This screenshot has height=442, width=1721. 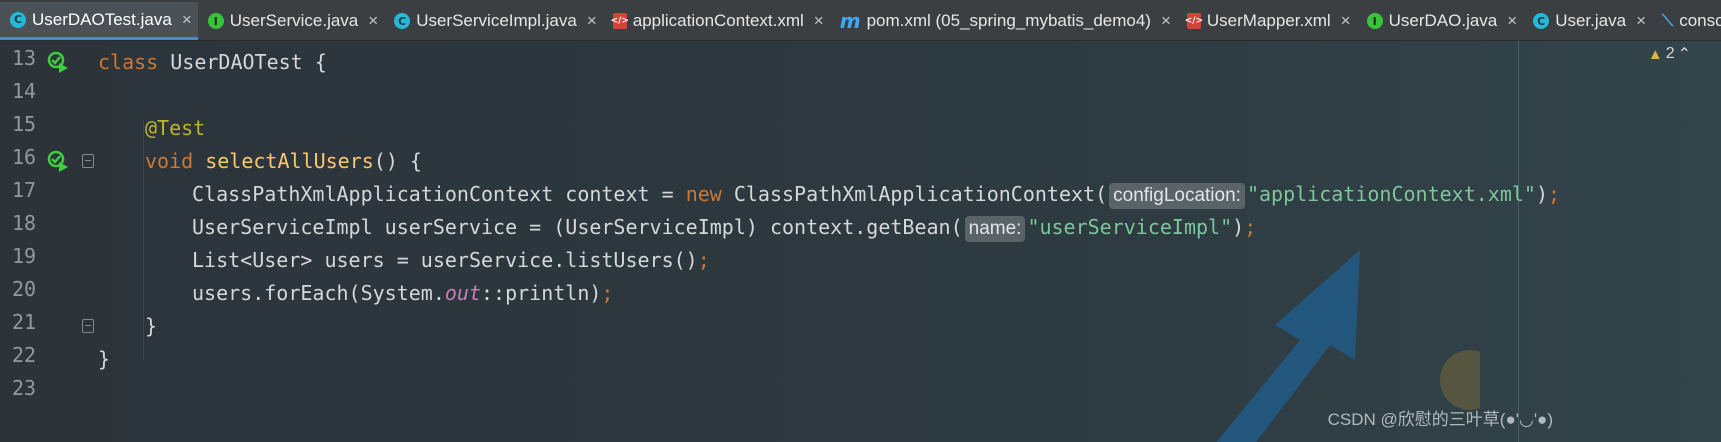 What do you see at coordinates (703, 194) in the screenshot?
I see `keyword: new` at bounding box center [703, 194].